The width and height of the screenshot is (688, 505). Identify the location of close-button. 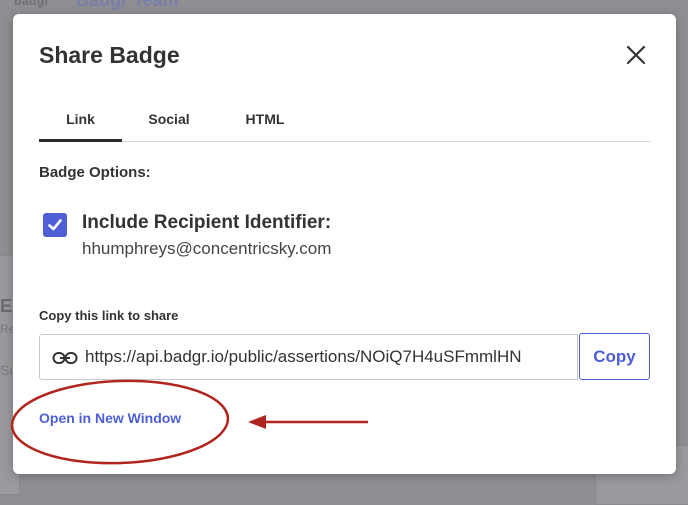
(636, 55).